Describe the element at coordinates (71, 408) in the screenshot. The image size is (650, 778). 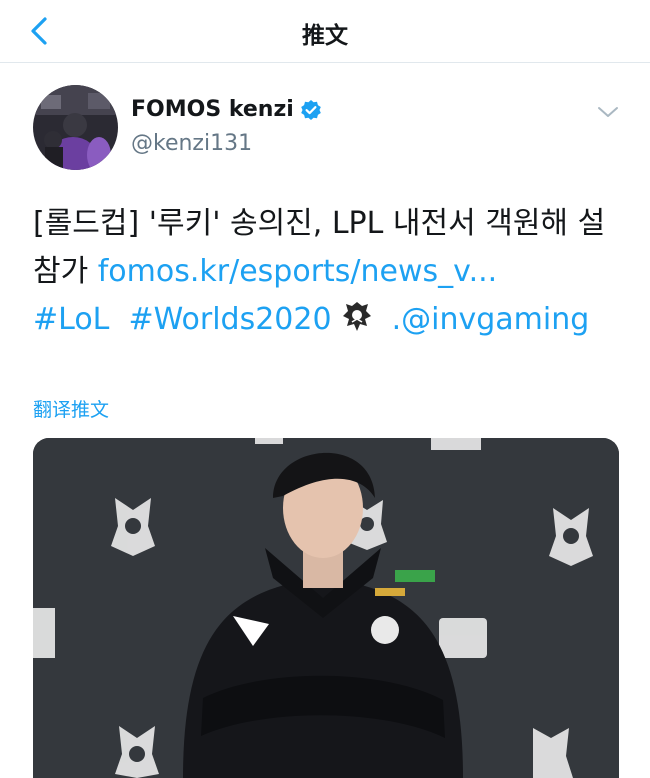
I see `translate-tweet-link: 翻译推文` at that location.